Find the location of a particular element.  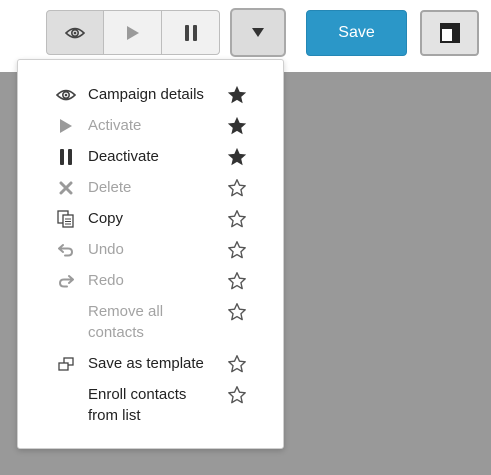

deactivate-button is located at coordinates (191, 32).